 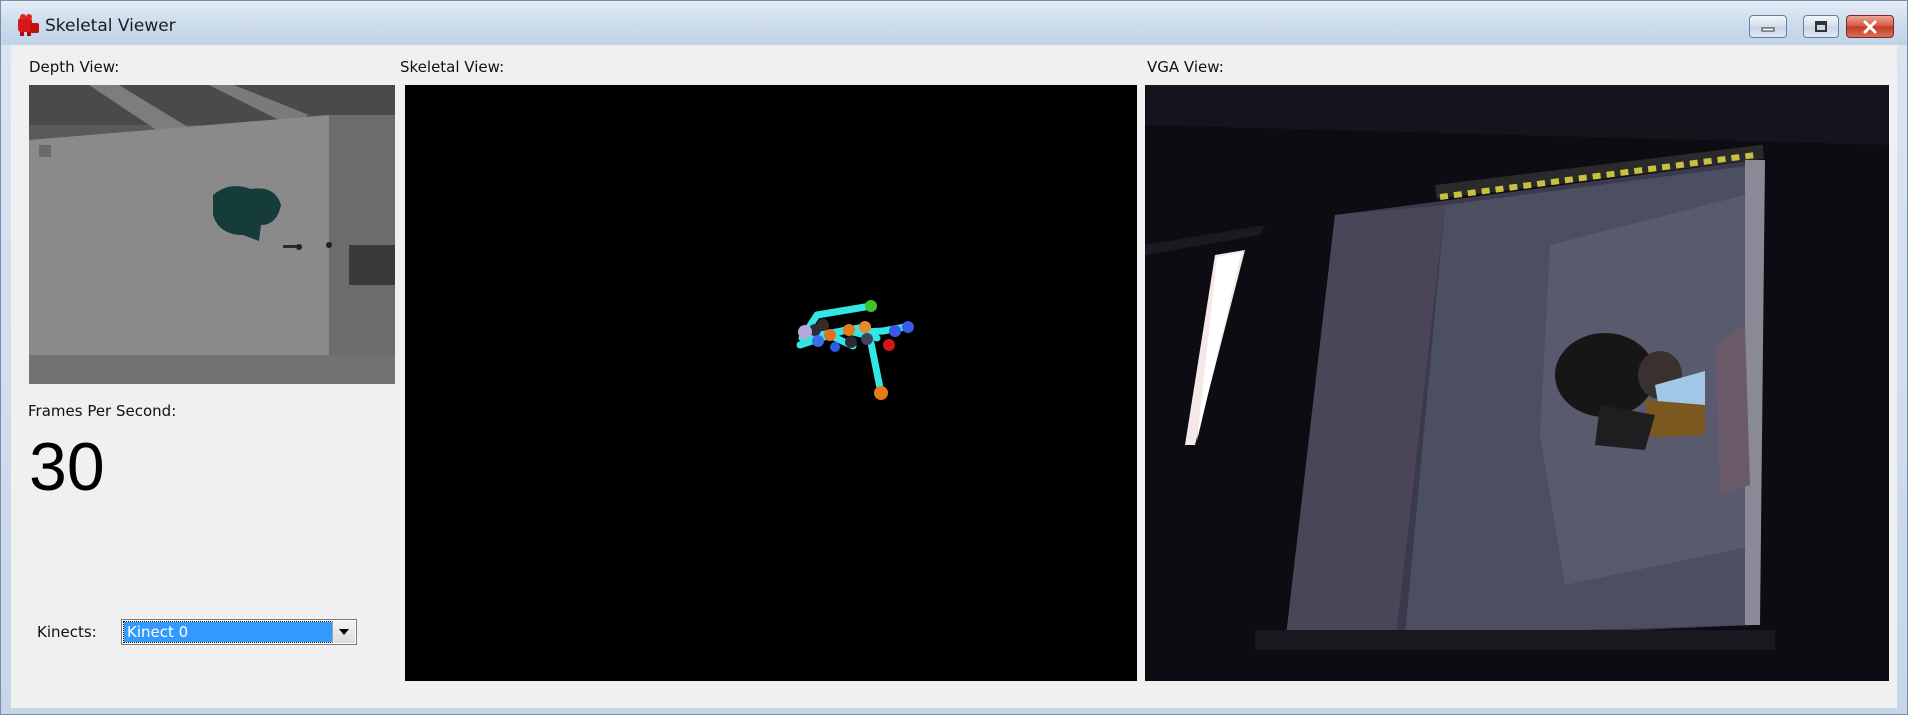 What do you see at coordinates (1185, 67) in the screenshot?
I see `vga-view-label: VGA View:` at bounding box center [1185, 67].